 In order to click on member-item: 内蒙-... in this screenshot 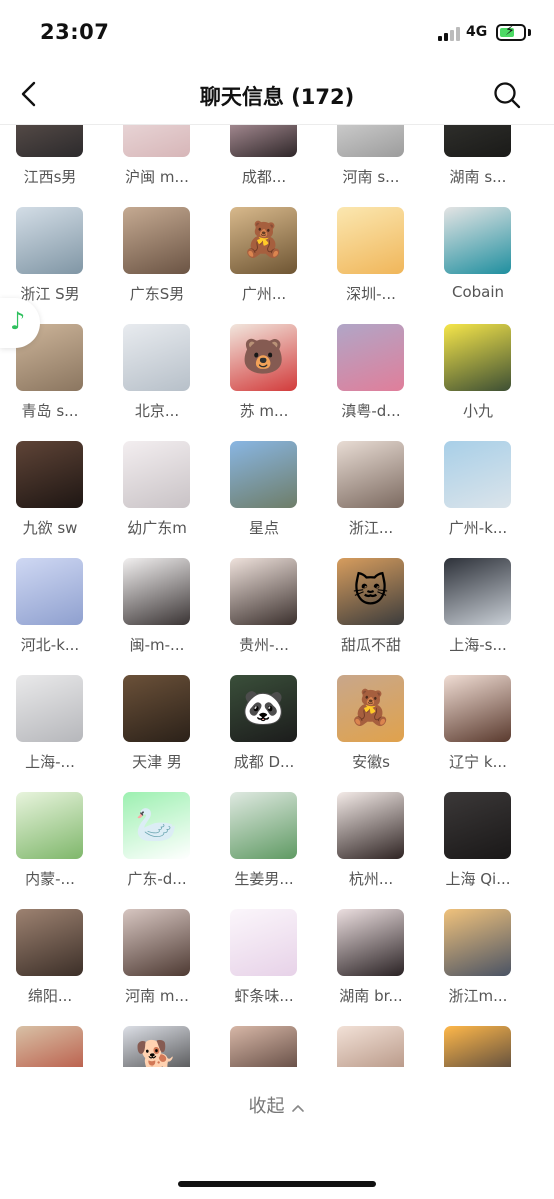, I will do `click(50, 847)`.